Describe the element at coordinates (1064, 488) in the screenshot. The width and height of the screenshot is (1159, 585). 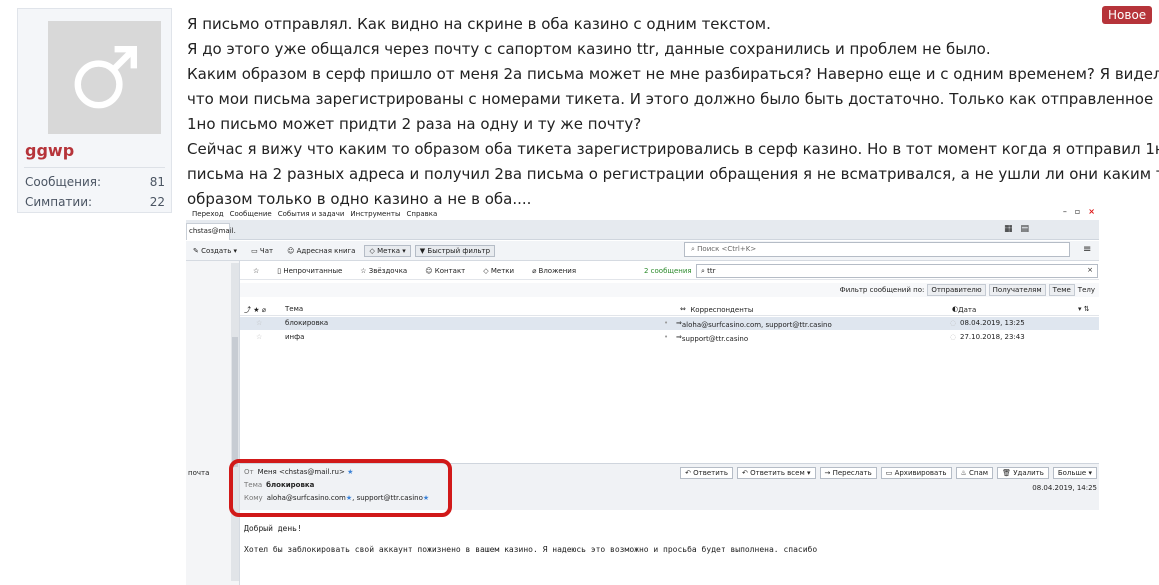
I see `message-date: 08.04.2019, 14:25` at that location.